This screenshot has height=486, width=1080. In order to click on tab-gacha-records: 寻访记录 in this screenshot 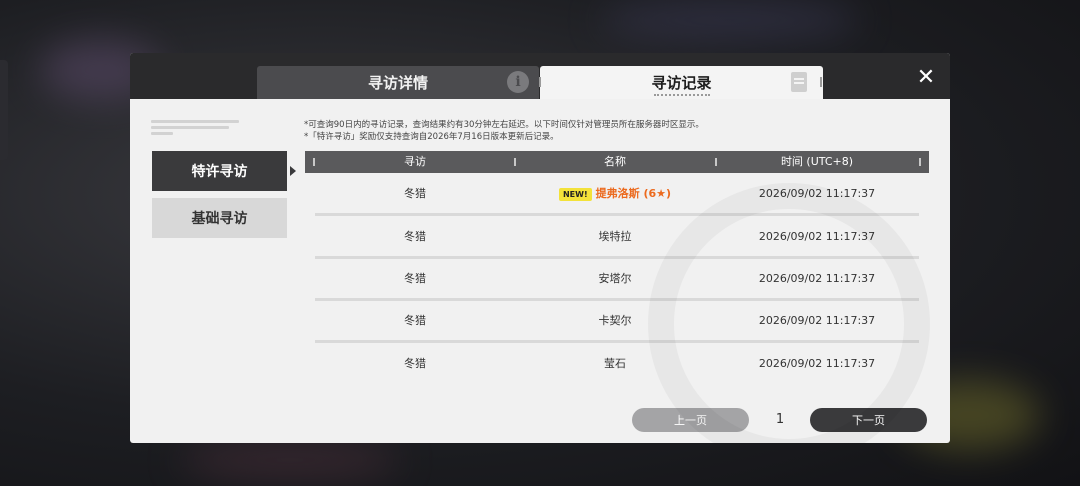, I will do `click(681, 82)`.